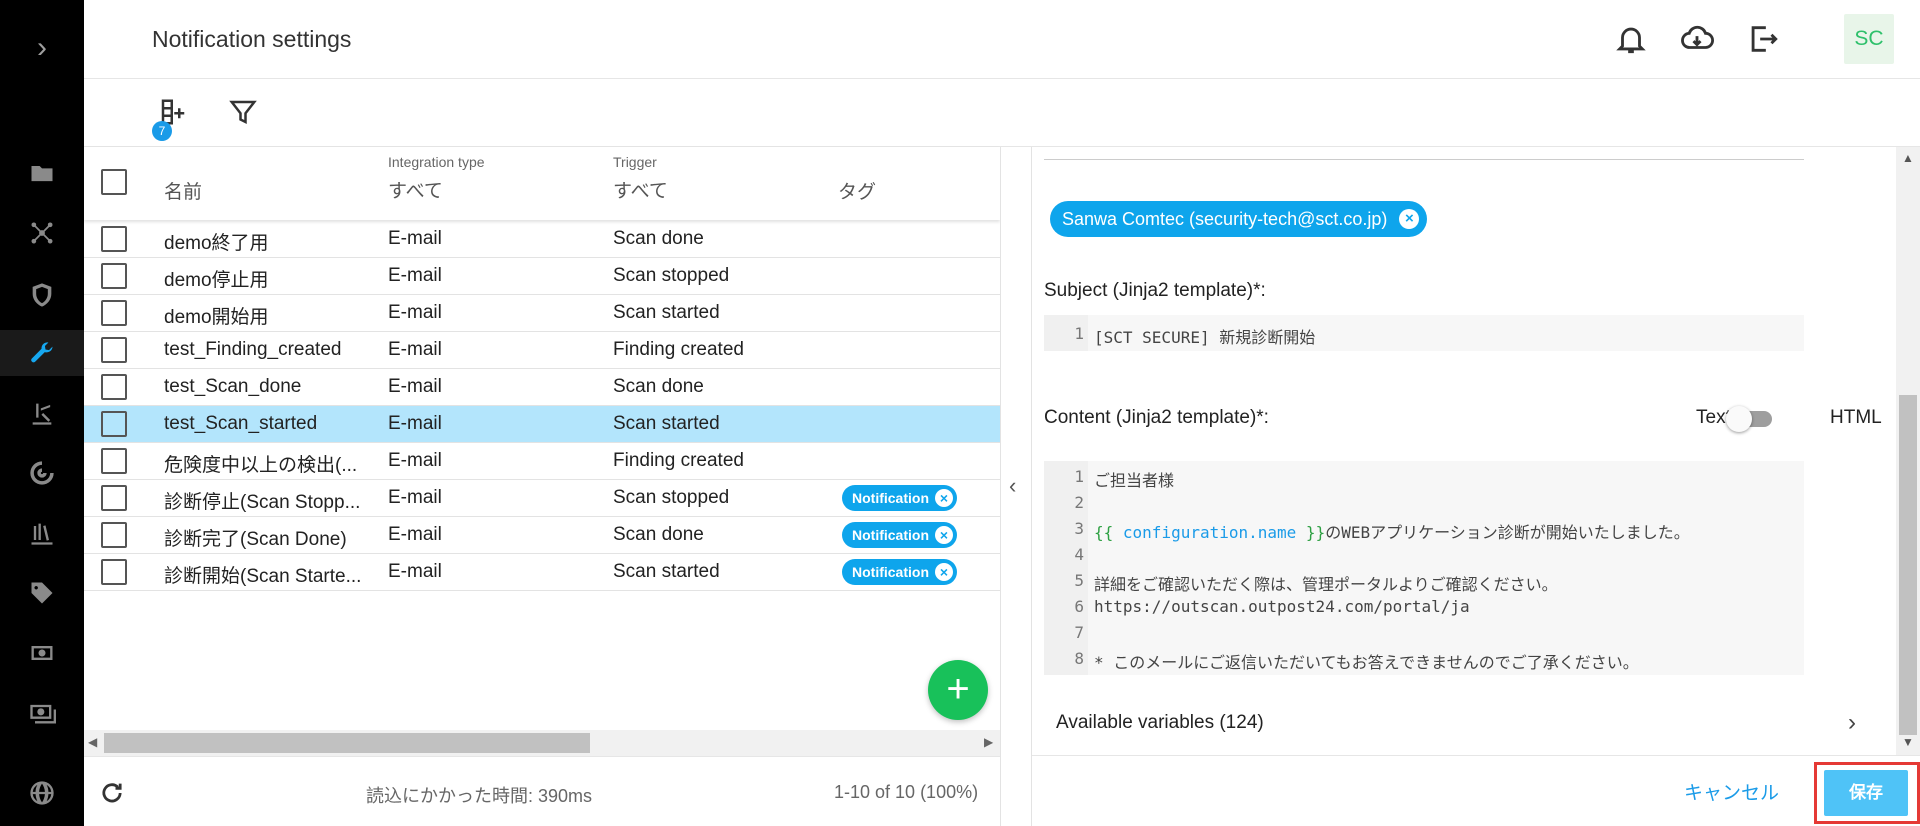 The image size is (1920, 826). I want to click on camera-money-icon, so click(42, 653).